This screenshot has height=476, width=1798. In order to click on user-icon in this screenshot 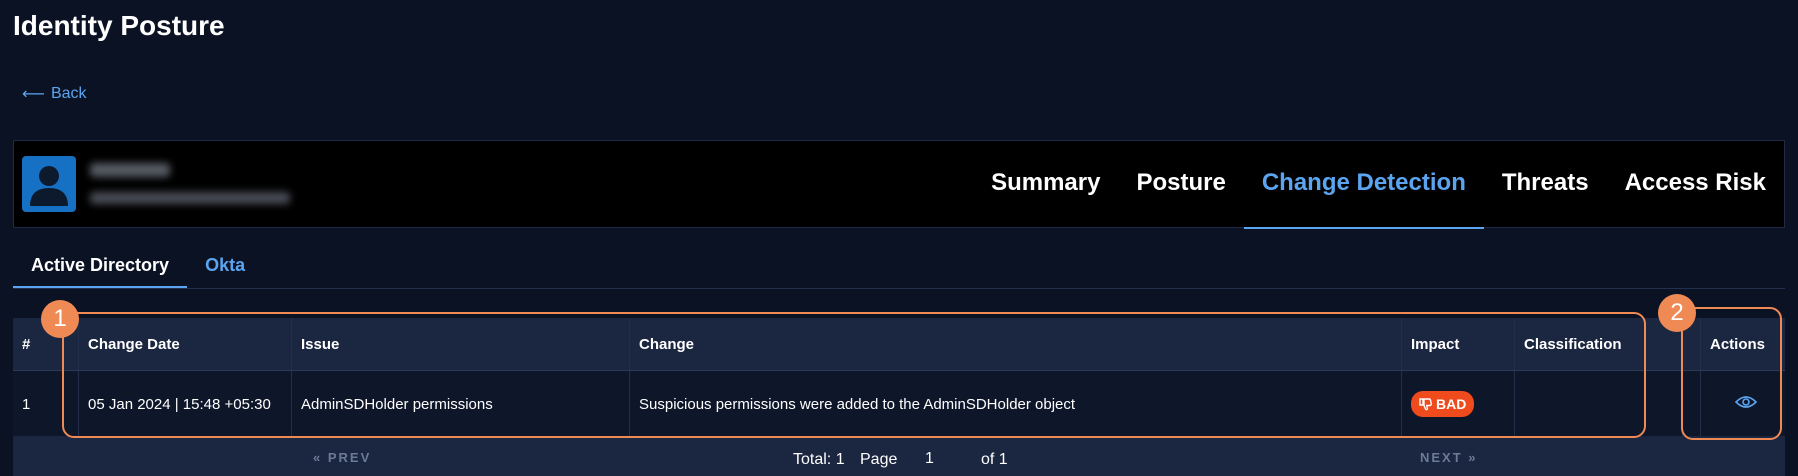, I will do `click(49, 186)`.